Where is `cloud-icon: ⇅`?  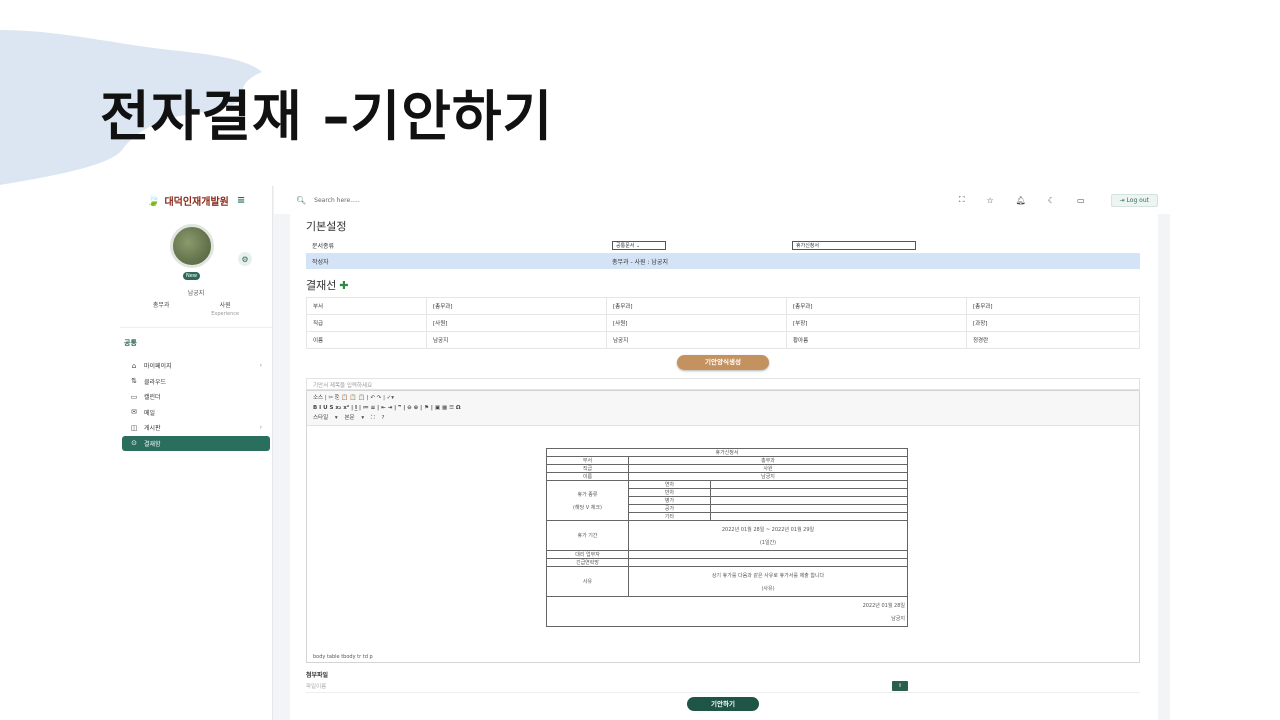 cloud-icon: ⇅ is located at coordinates (134, 381).